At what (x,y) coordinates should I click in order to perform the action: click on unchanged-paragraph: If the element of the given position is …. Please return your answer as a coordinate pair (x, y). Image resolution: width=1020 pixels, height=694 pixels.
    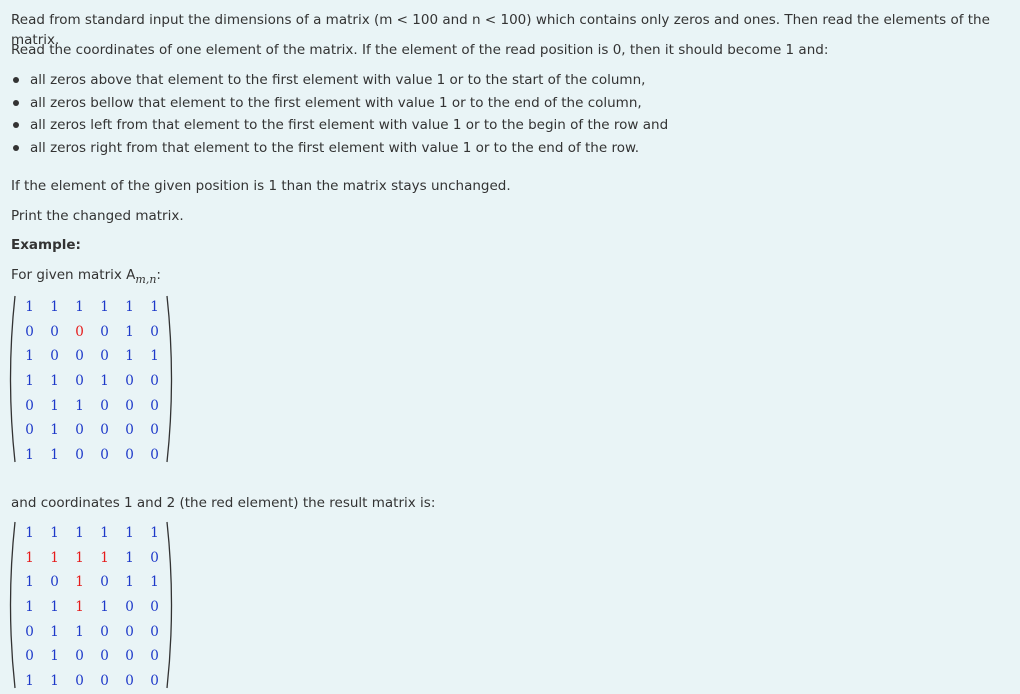
    Looking at the image, I should click on (261, 186).